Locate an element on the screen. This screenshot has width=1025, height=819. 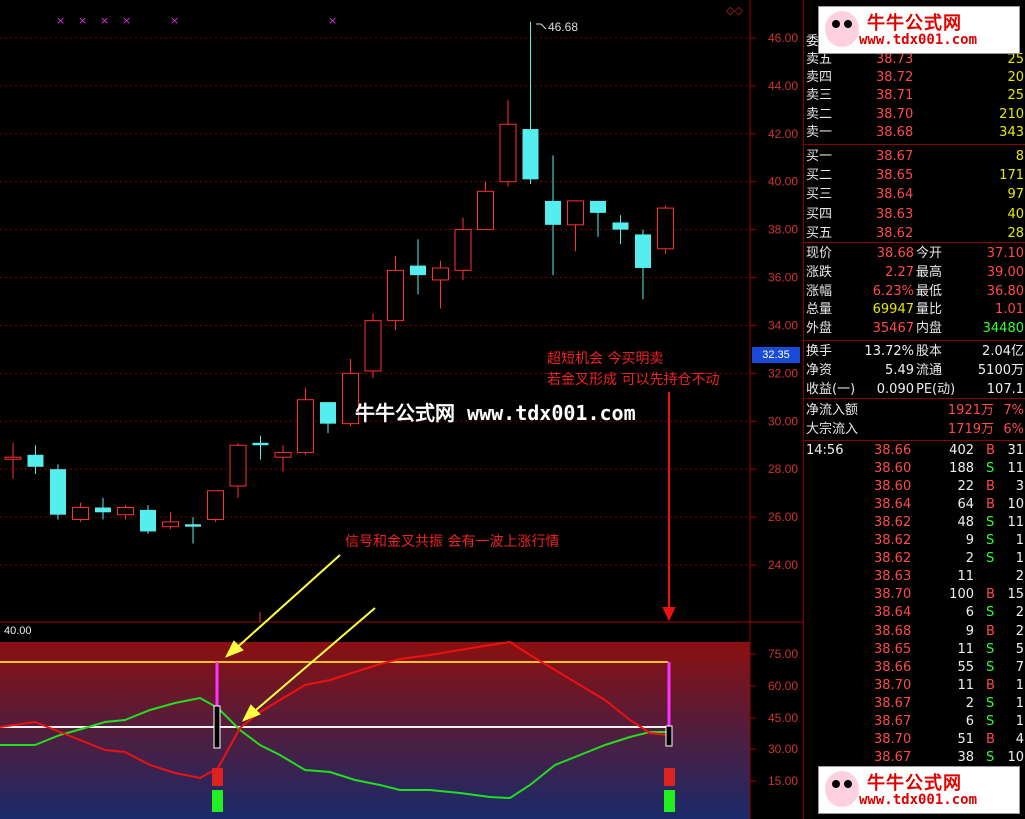
tick-row: 38.64 6 S 2 is located at coordinates (949, 613).